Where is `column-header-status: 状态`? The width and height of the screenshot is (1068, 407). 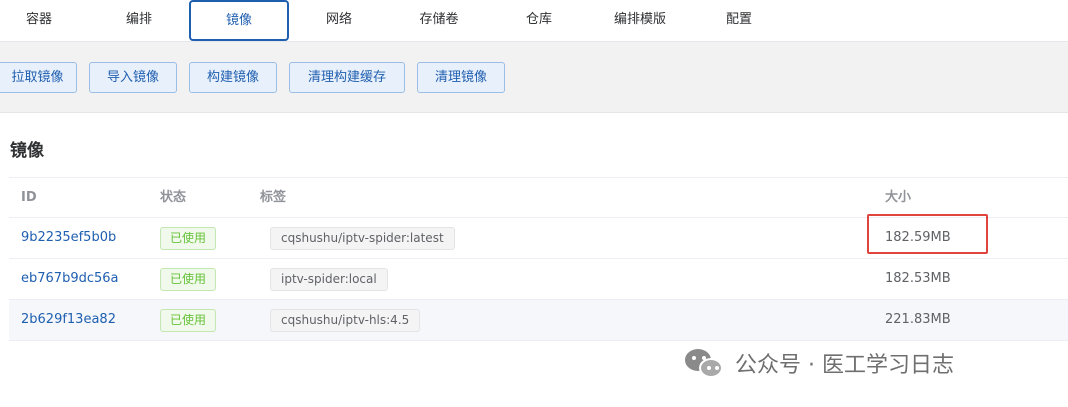 column-header-status: 状态 is located at coordinates (173, 197).